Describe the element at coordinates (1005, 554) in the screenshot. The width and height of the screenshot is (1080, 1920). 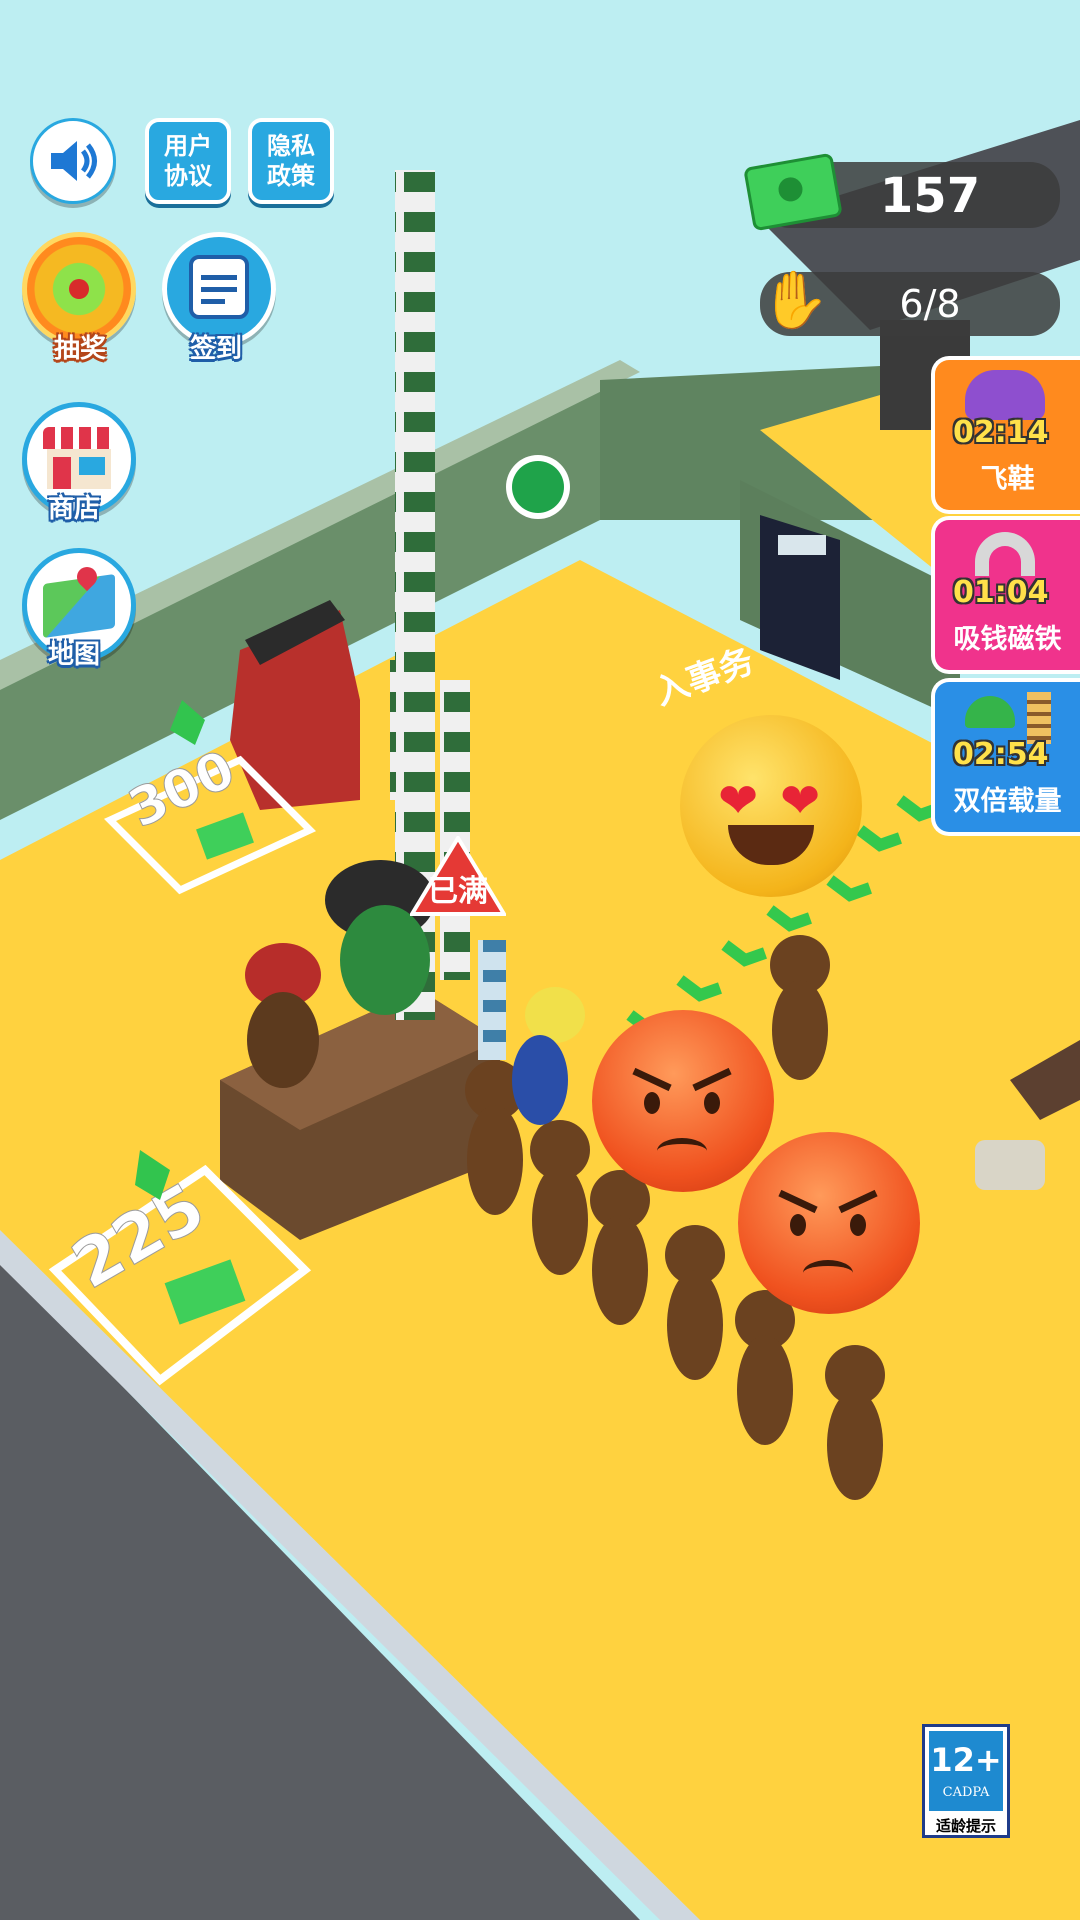
I see `magnet-icon` at that location.